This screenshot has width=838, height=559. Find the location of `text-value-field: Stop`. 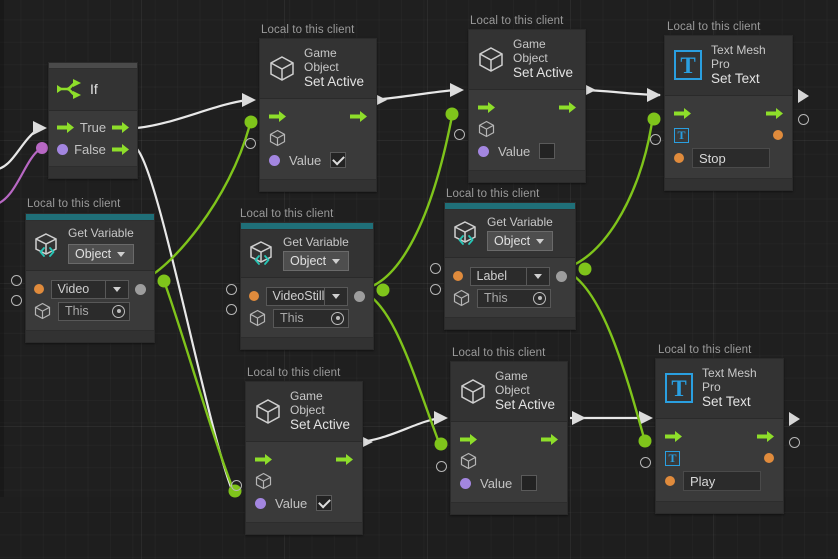

text-value-field: Stop is located at coordinates (731, 158).